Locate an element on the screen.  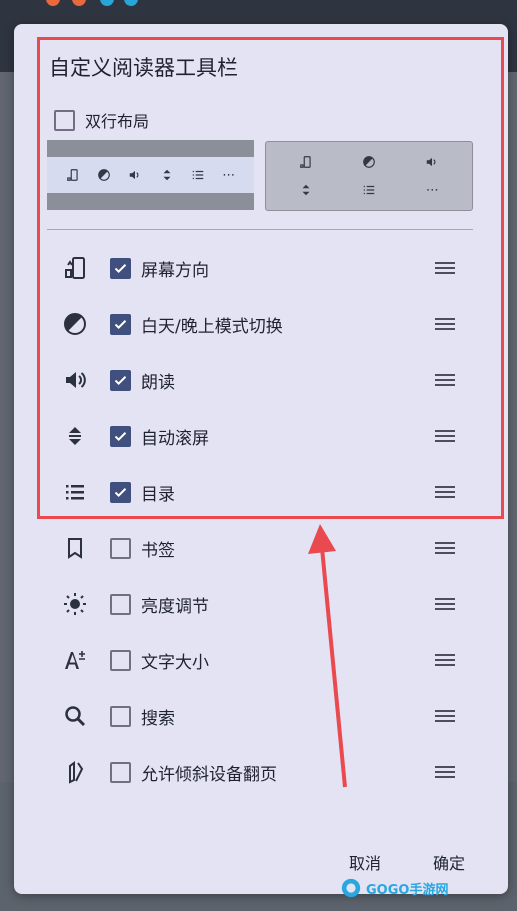
toolbar-option-row: 白天/晚上模式切换 is located at coordinates (261, 324).